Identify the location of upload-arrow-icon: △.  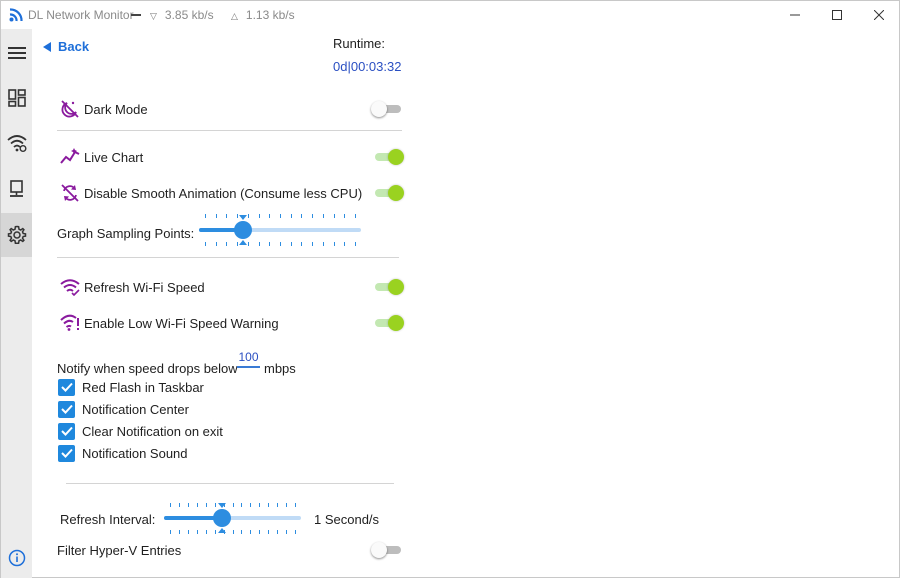
(234, 16).